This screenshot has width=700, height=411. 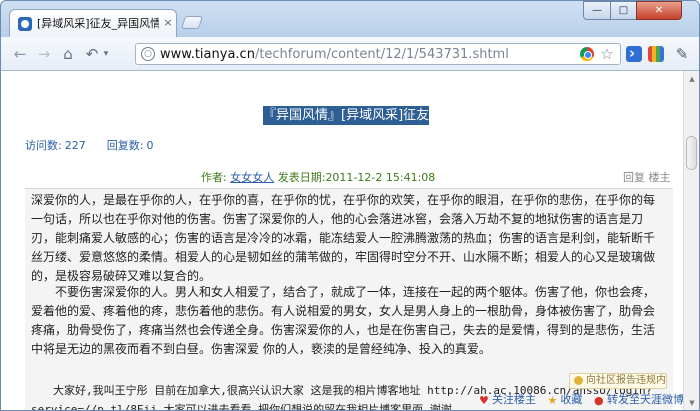 What do you see at coordinates (571, 399) in the screenshot?
I see `favorite-label: 收藏` at bounding box center [571, 399].